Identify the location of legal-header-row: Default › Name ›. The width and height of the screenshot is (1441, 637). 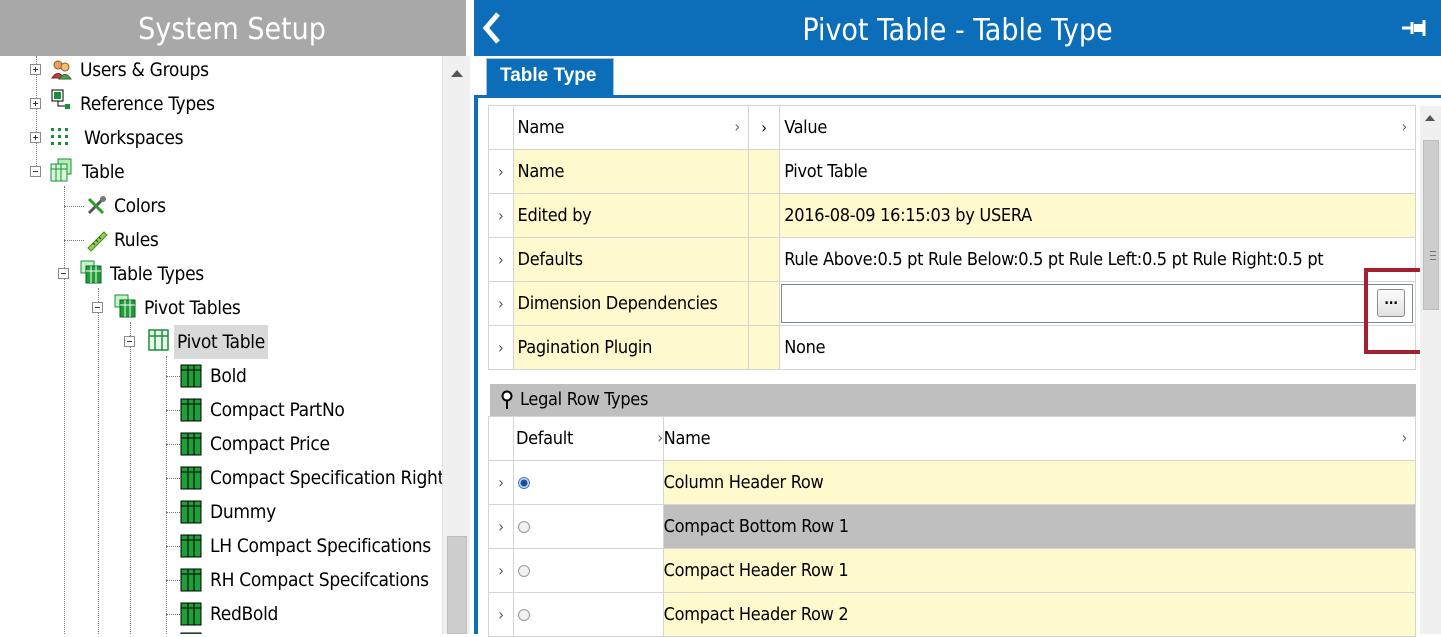
(952, 438).